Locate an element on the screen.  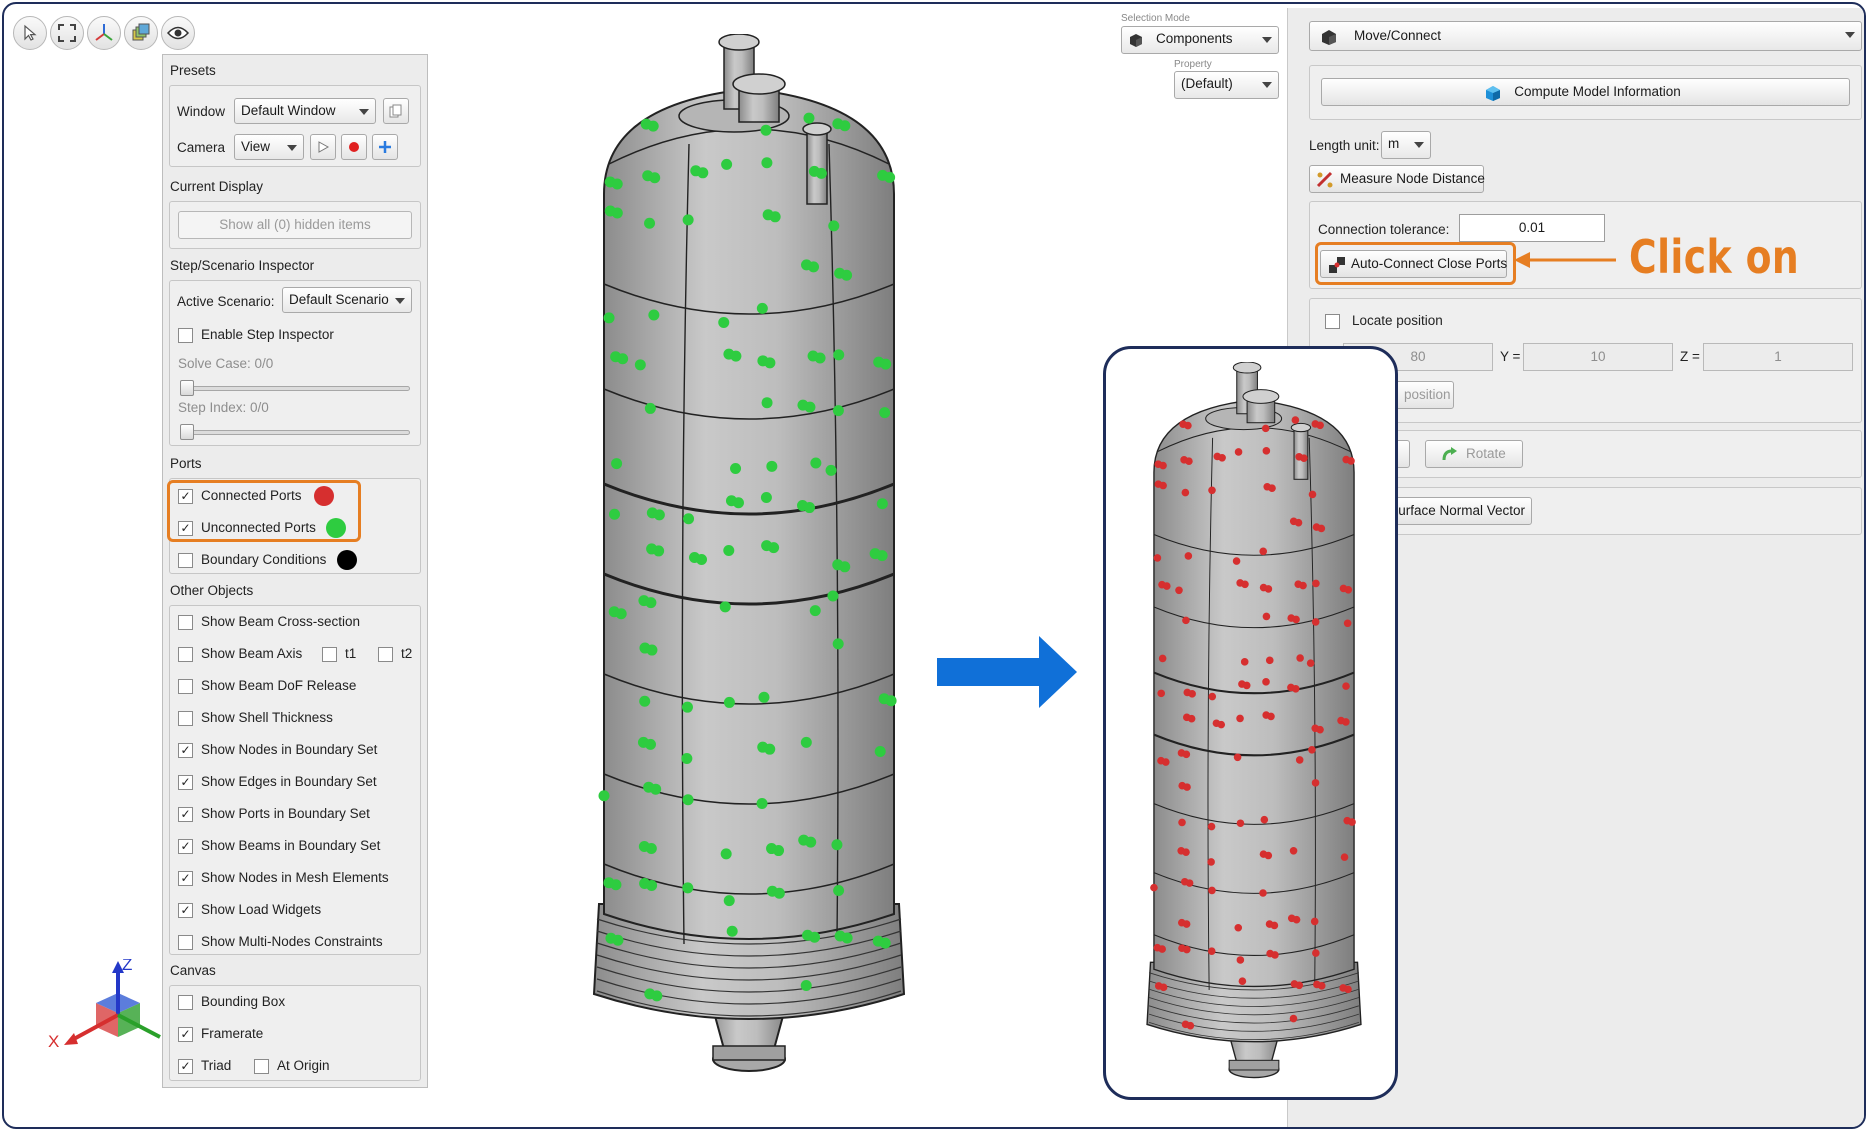
enable-step-inspector-checkbox is located at coordinates (185, 335).